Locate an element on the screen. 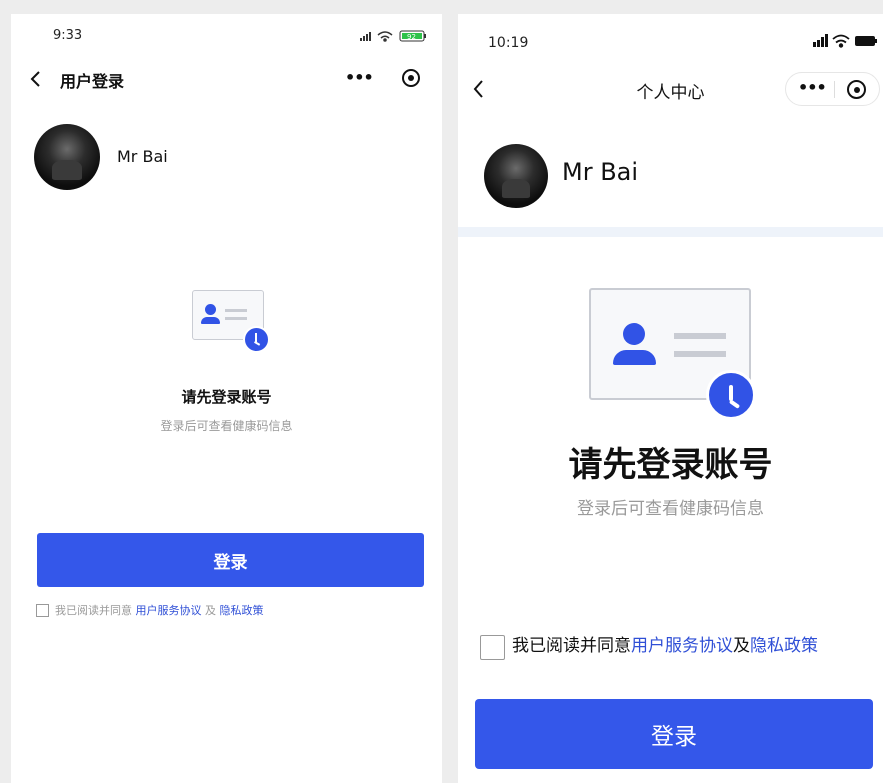 The image size is (883, 783). nav-title: 用户登录 is located at coordinates (92, 81).